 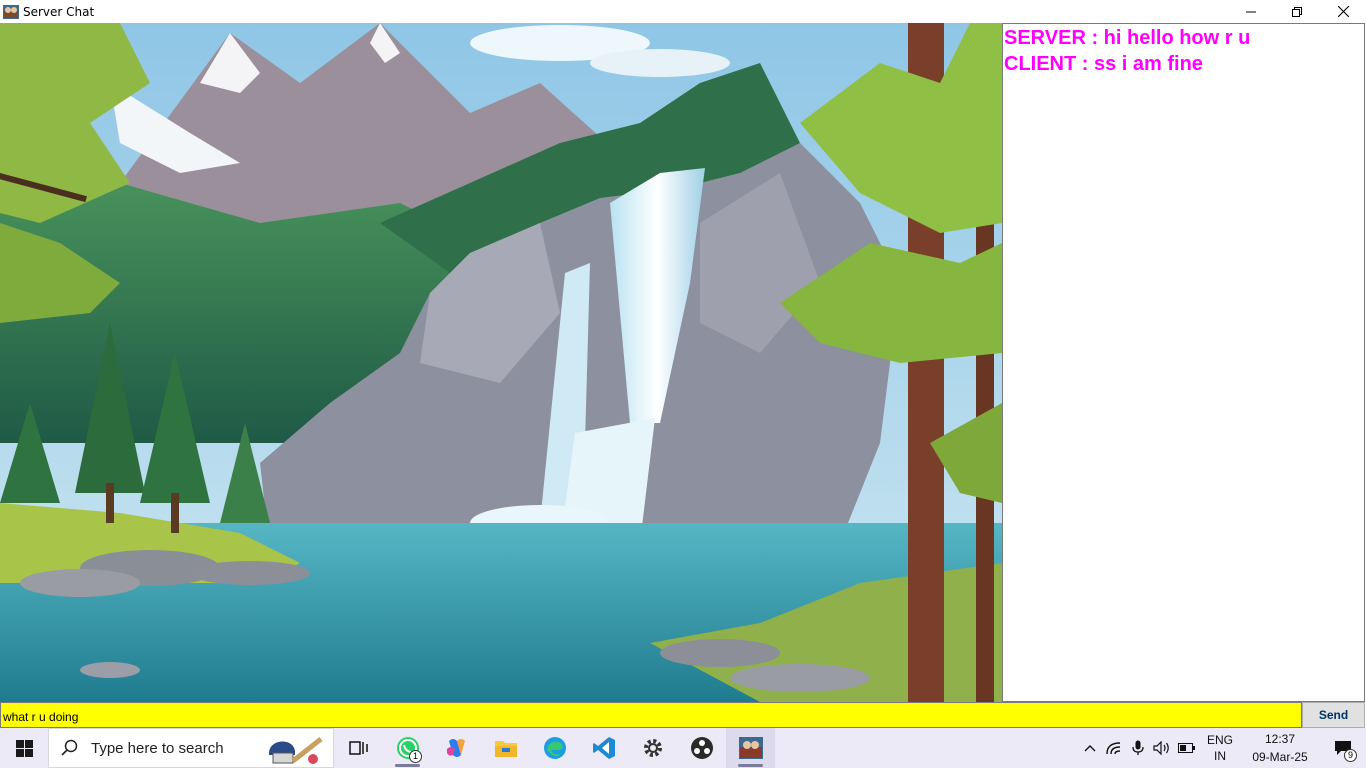 I want to click on taskbar-vscode, so click(x=603, y=748).